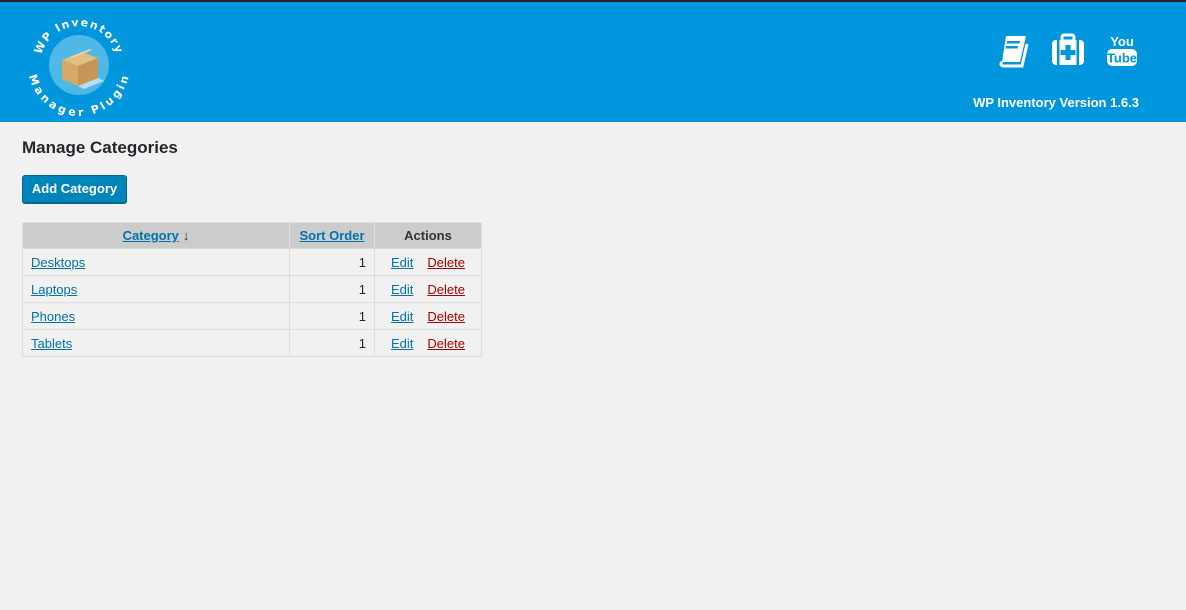  What do you see at coordinates (1122, 41) in the screenshot?
I see `youtube-you-text: You` at bounding box center [1122, 41].